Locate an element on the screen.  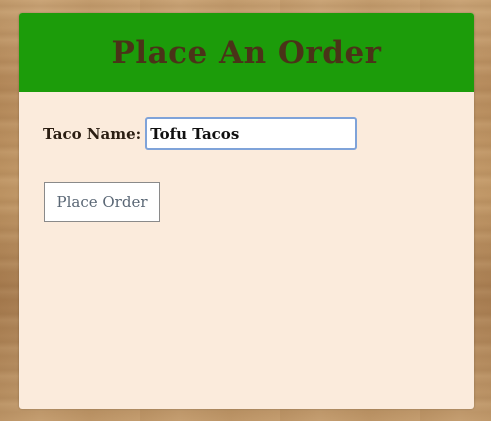
taco-name-row: Taco Name: is located at coordinates (200, 133).